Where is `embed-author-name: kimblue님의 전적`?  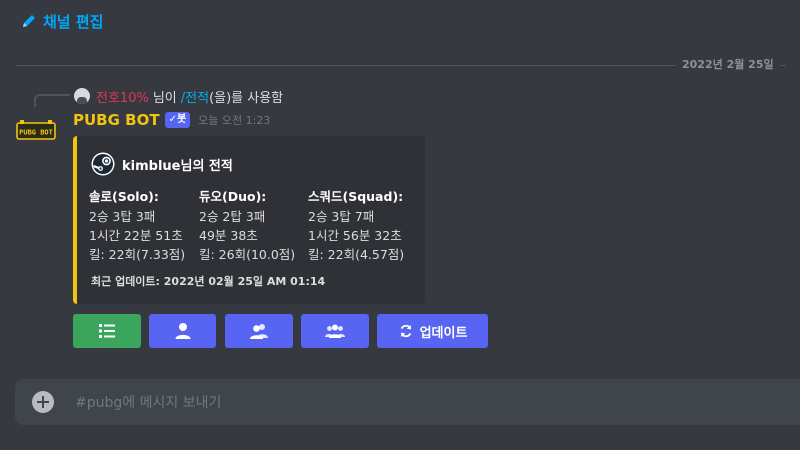 embed-author-name: kimblue님의 전적 is located at coordinates (177, 166).